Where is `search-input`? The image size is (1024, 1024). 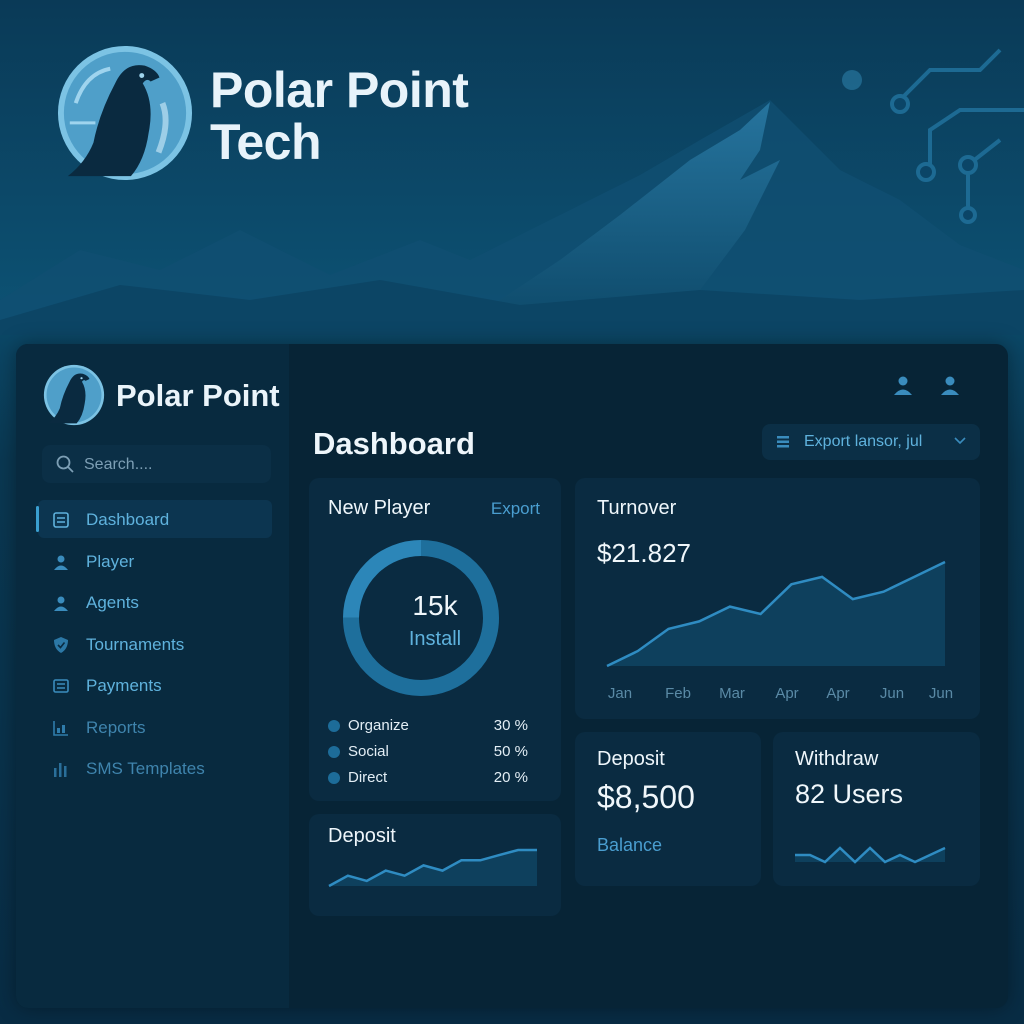 search-input is located at coordinates (174, 465).